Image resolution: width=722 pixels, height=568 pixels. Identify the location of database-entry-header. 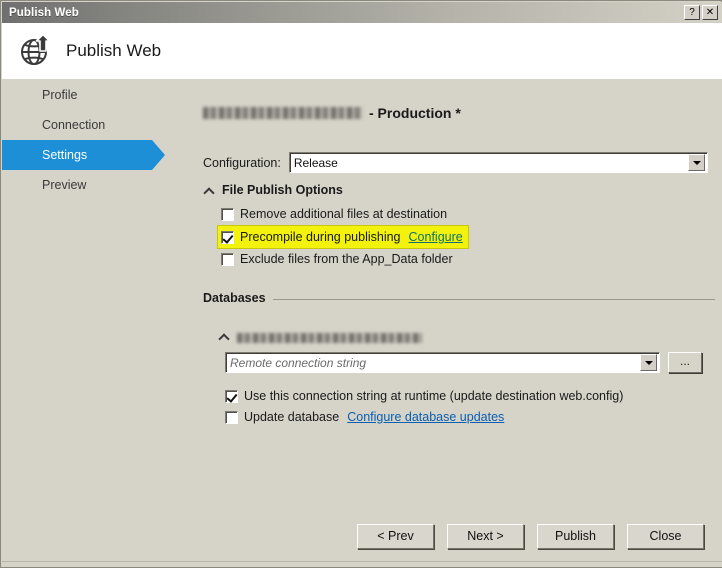
(320, 336).